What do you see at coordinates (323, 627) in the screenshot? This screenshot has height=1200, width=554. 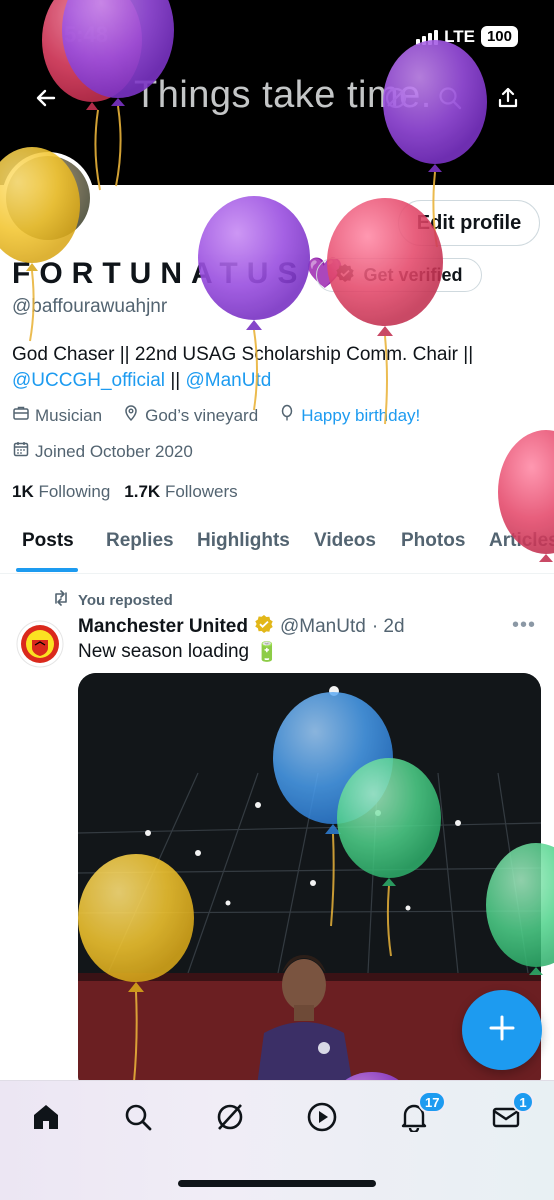 I see `post-author-handle: @ManUtd` at bounding box center [323, 627].